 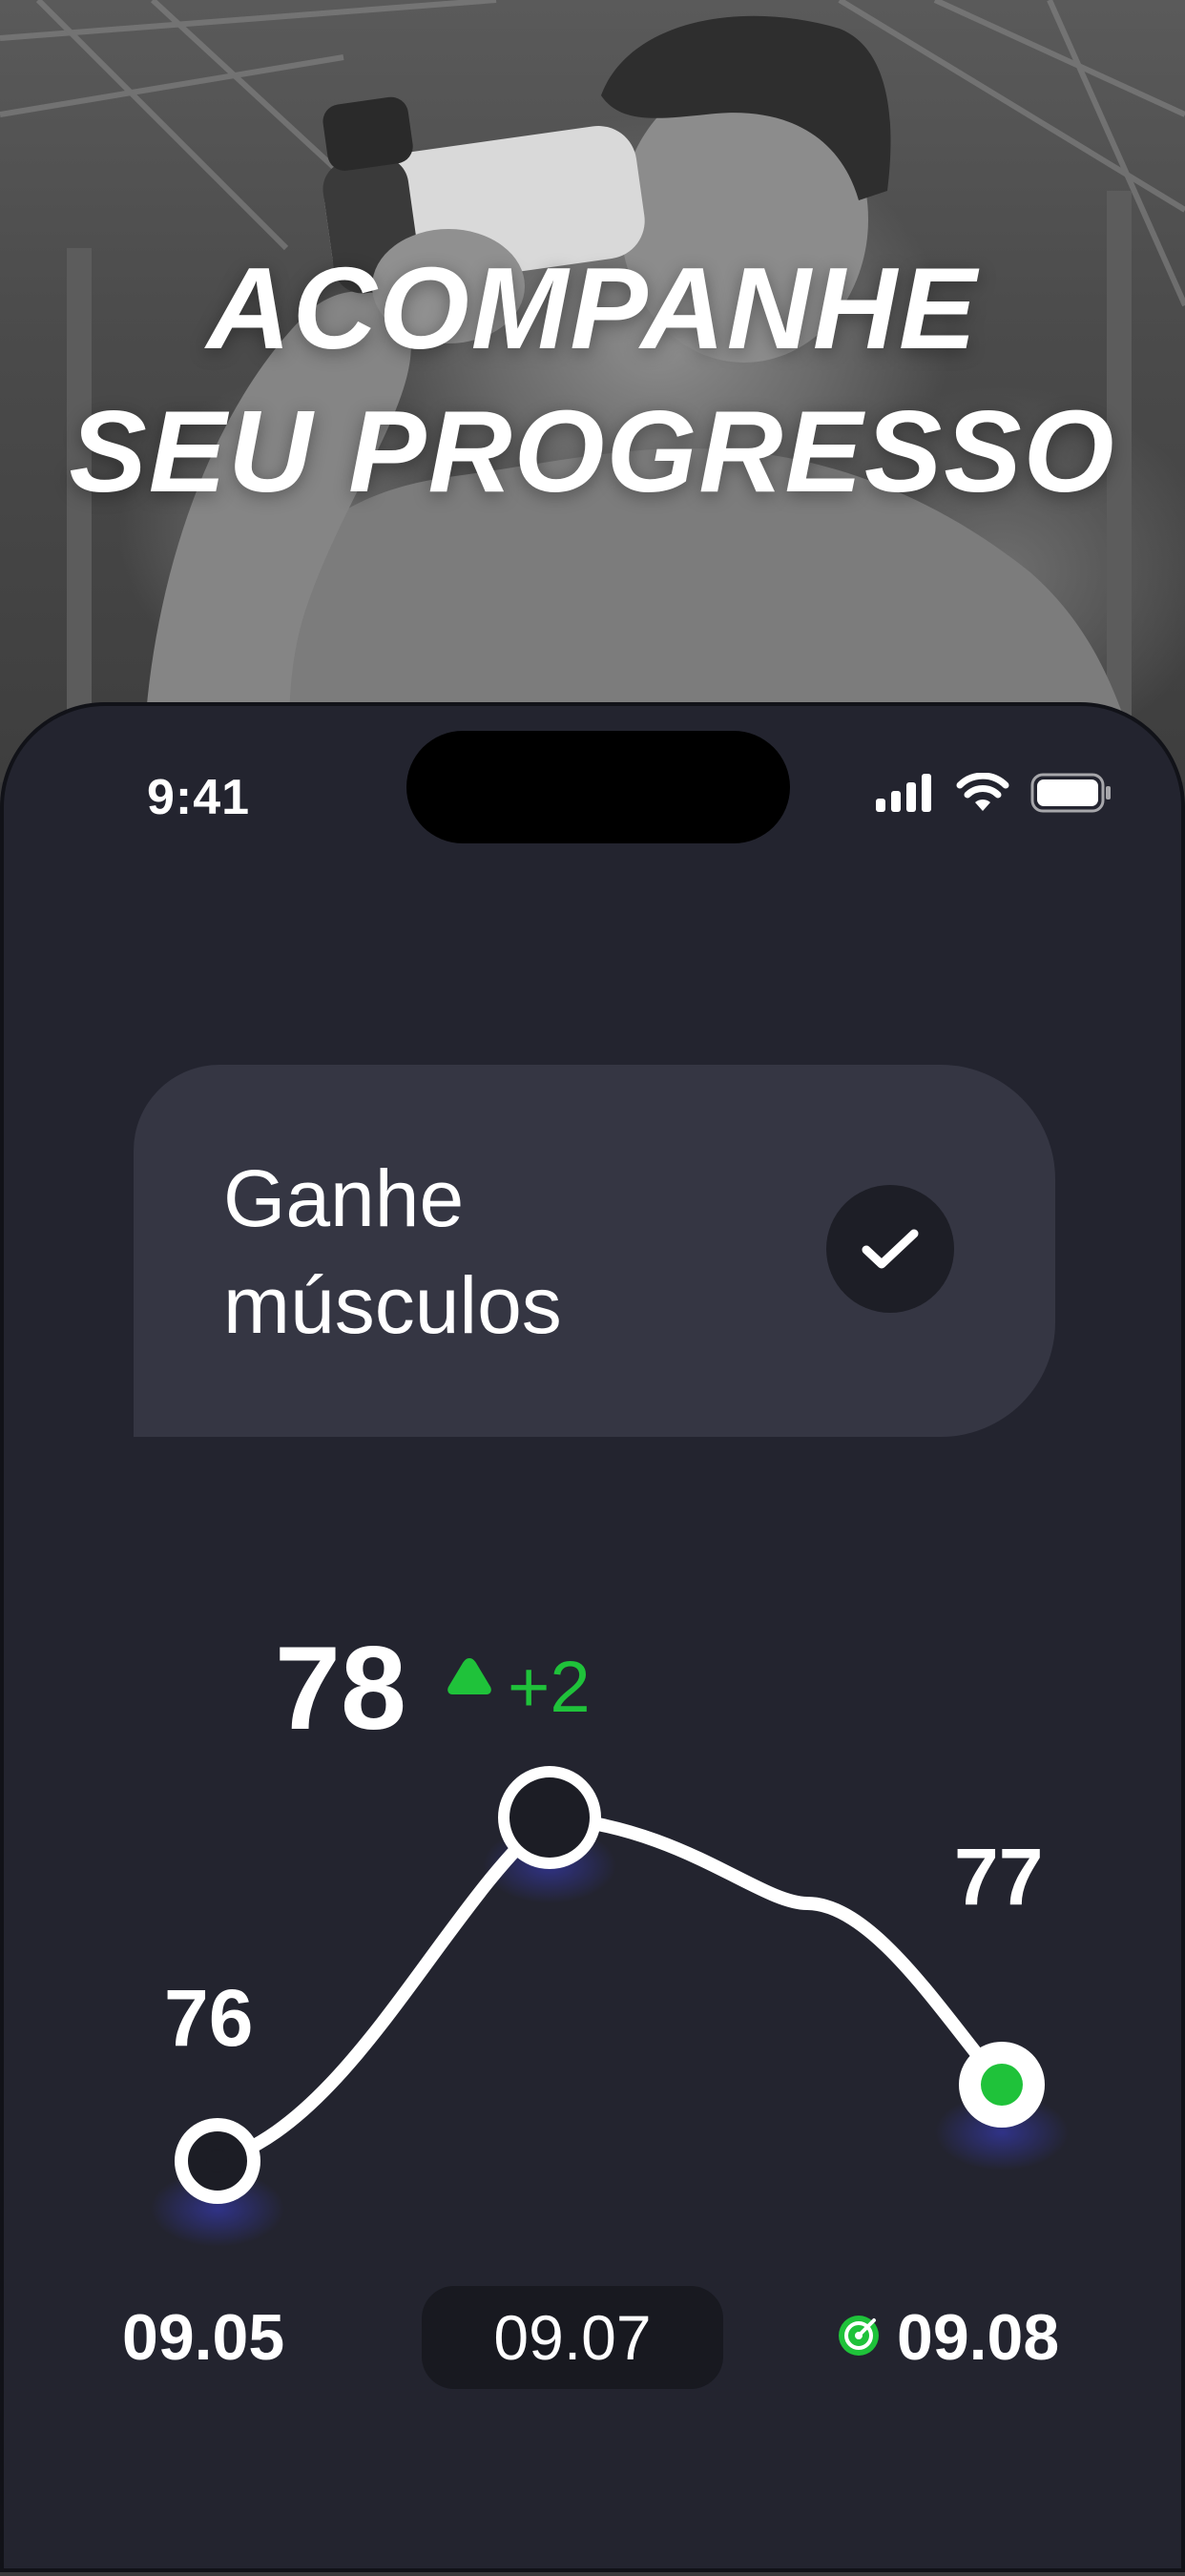 What do you see at coordinates (341, 1689) in the screenshot?
I see `current-value: 78` at bounding box center [341, 1689].